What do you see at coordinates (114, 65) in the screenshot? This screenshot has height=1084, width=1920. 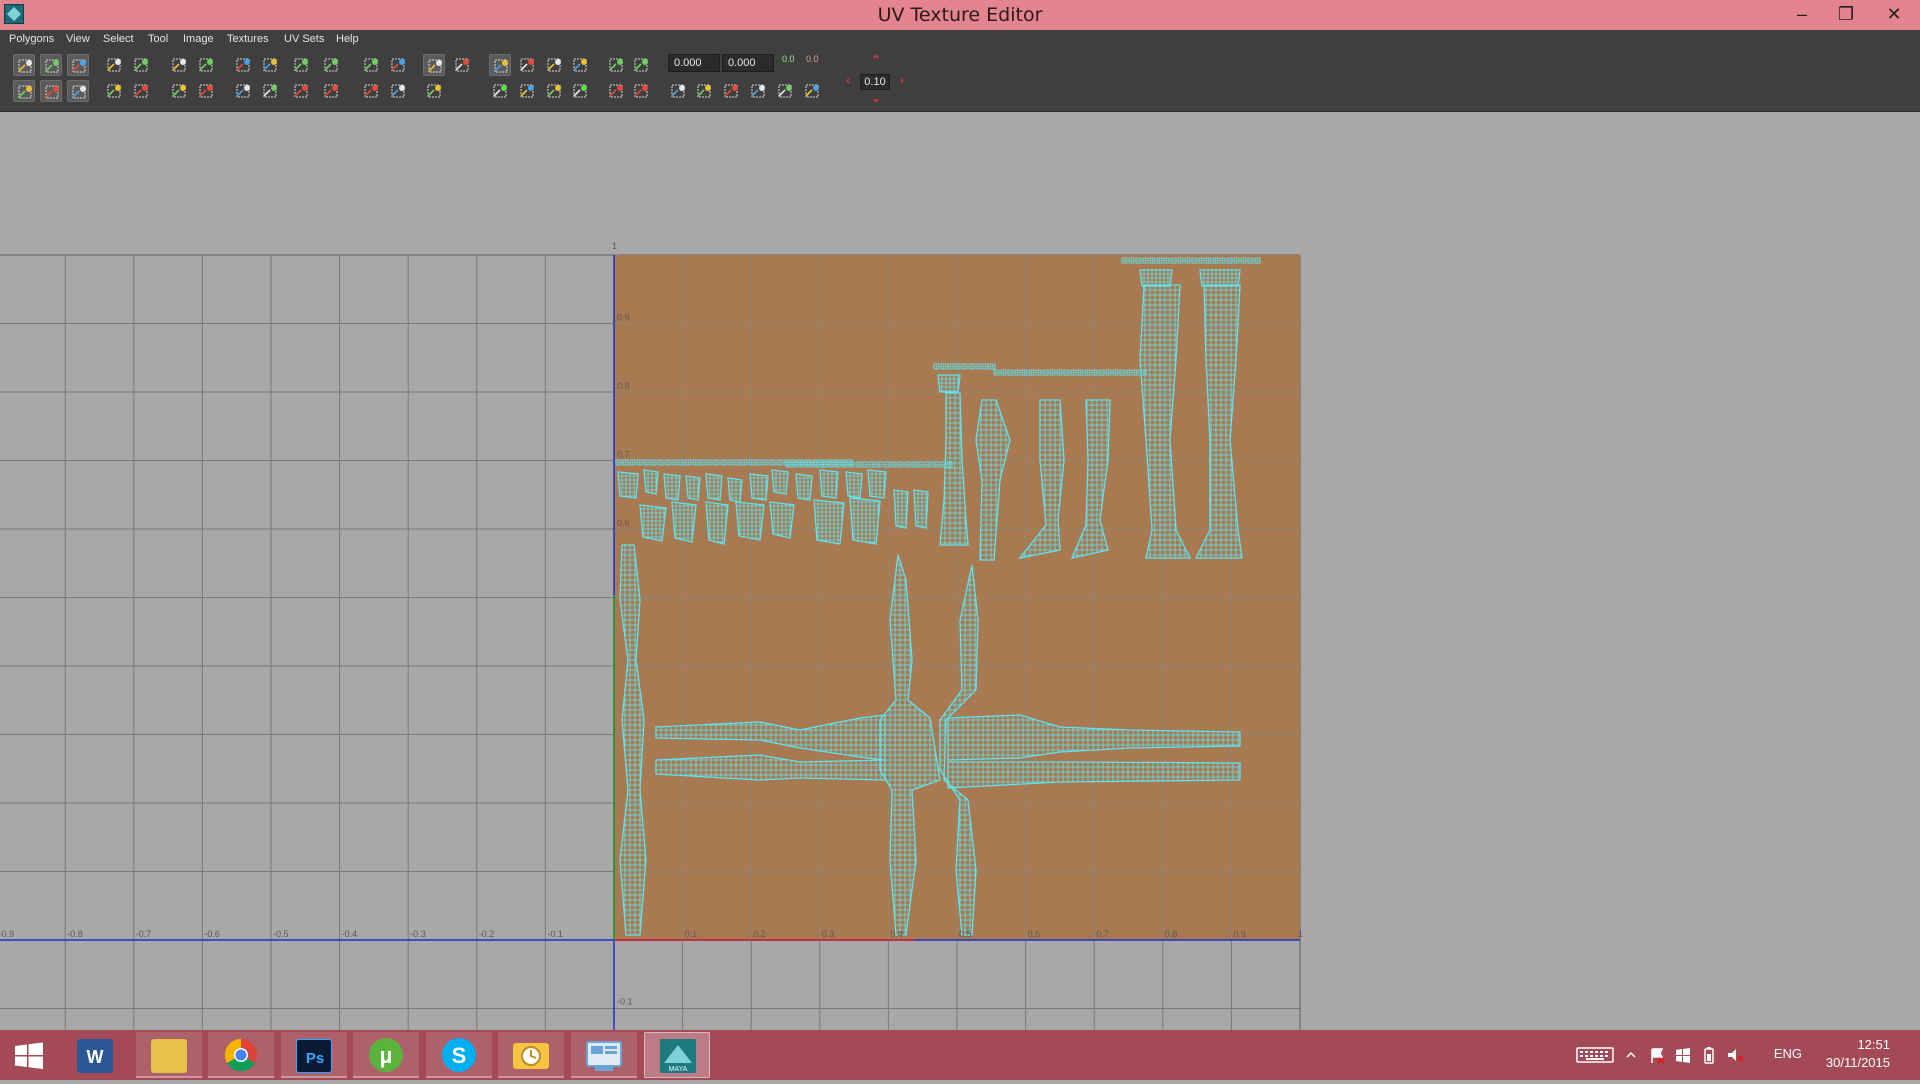 I see `move-uv-button` at bounding box center [114, 65].